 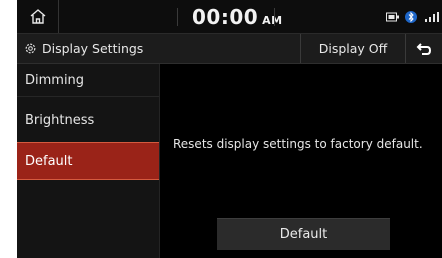 I want to click on default-button: Default, so click(x=303, y=234).